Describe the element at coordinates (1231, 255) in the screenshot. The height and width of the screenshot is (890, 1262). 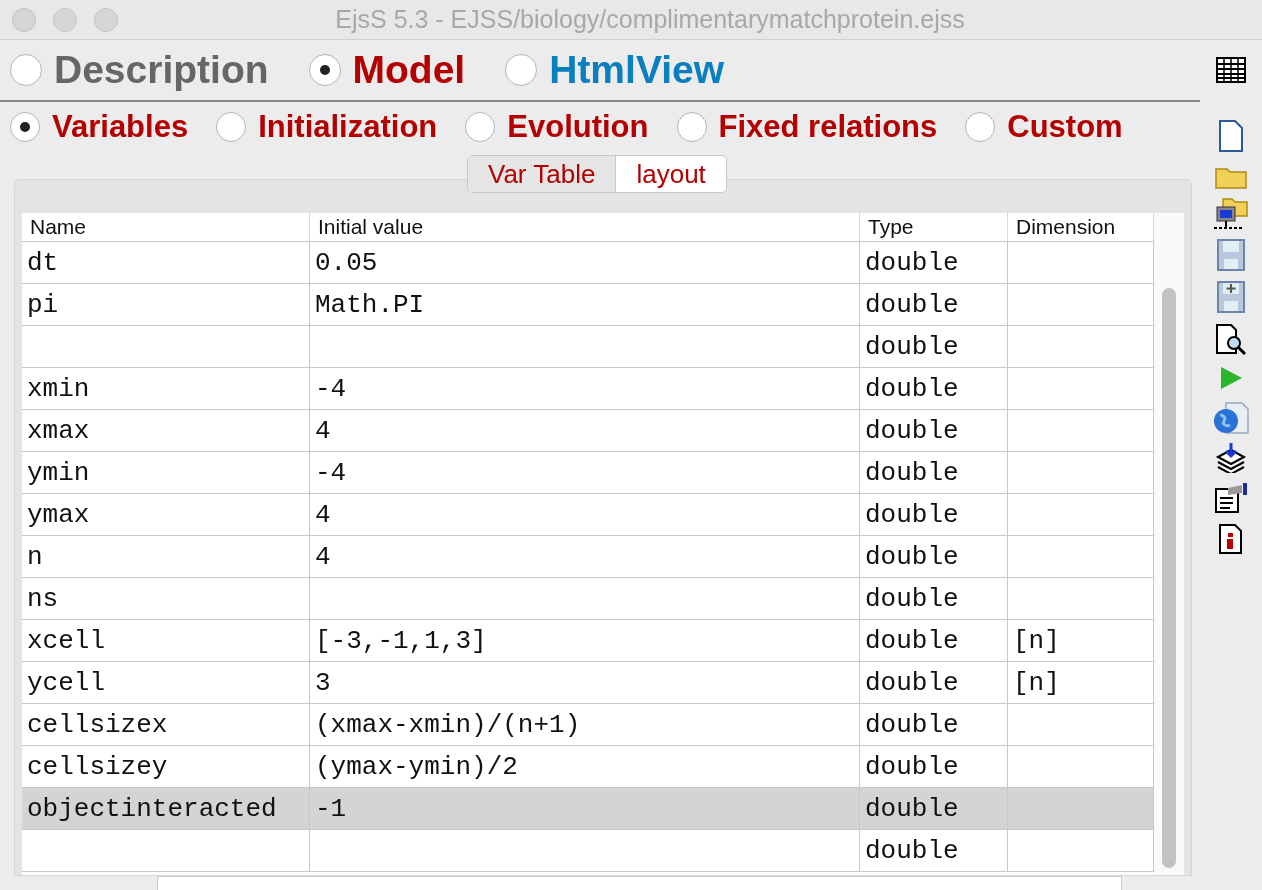
I see `save-icon` at that location.